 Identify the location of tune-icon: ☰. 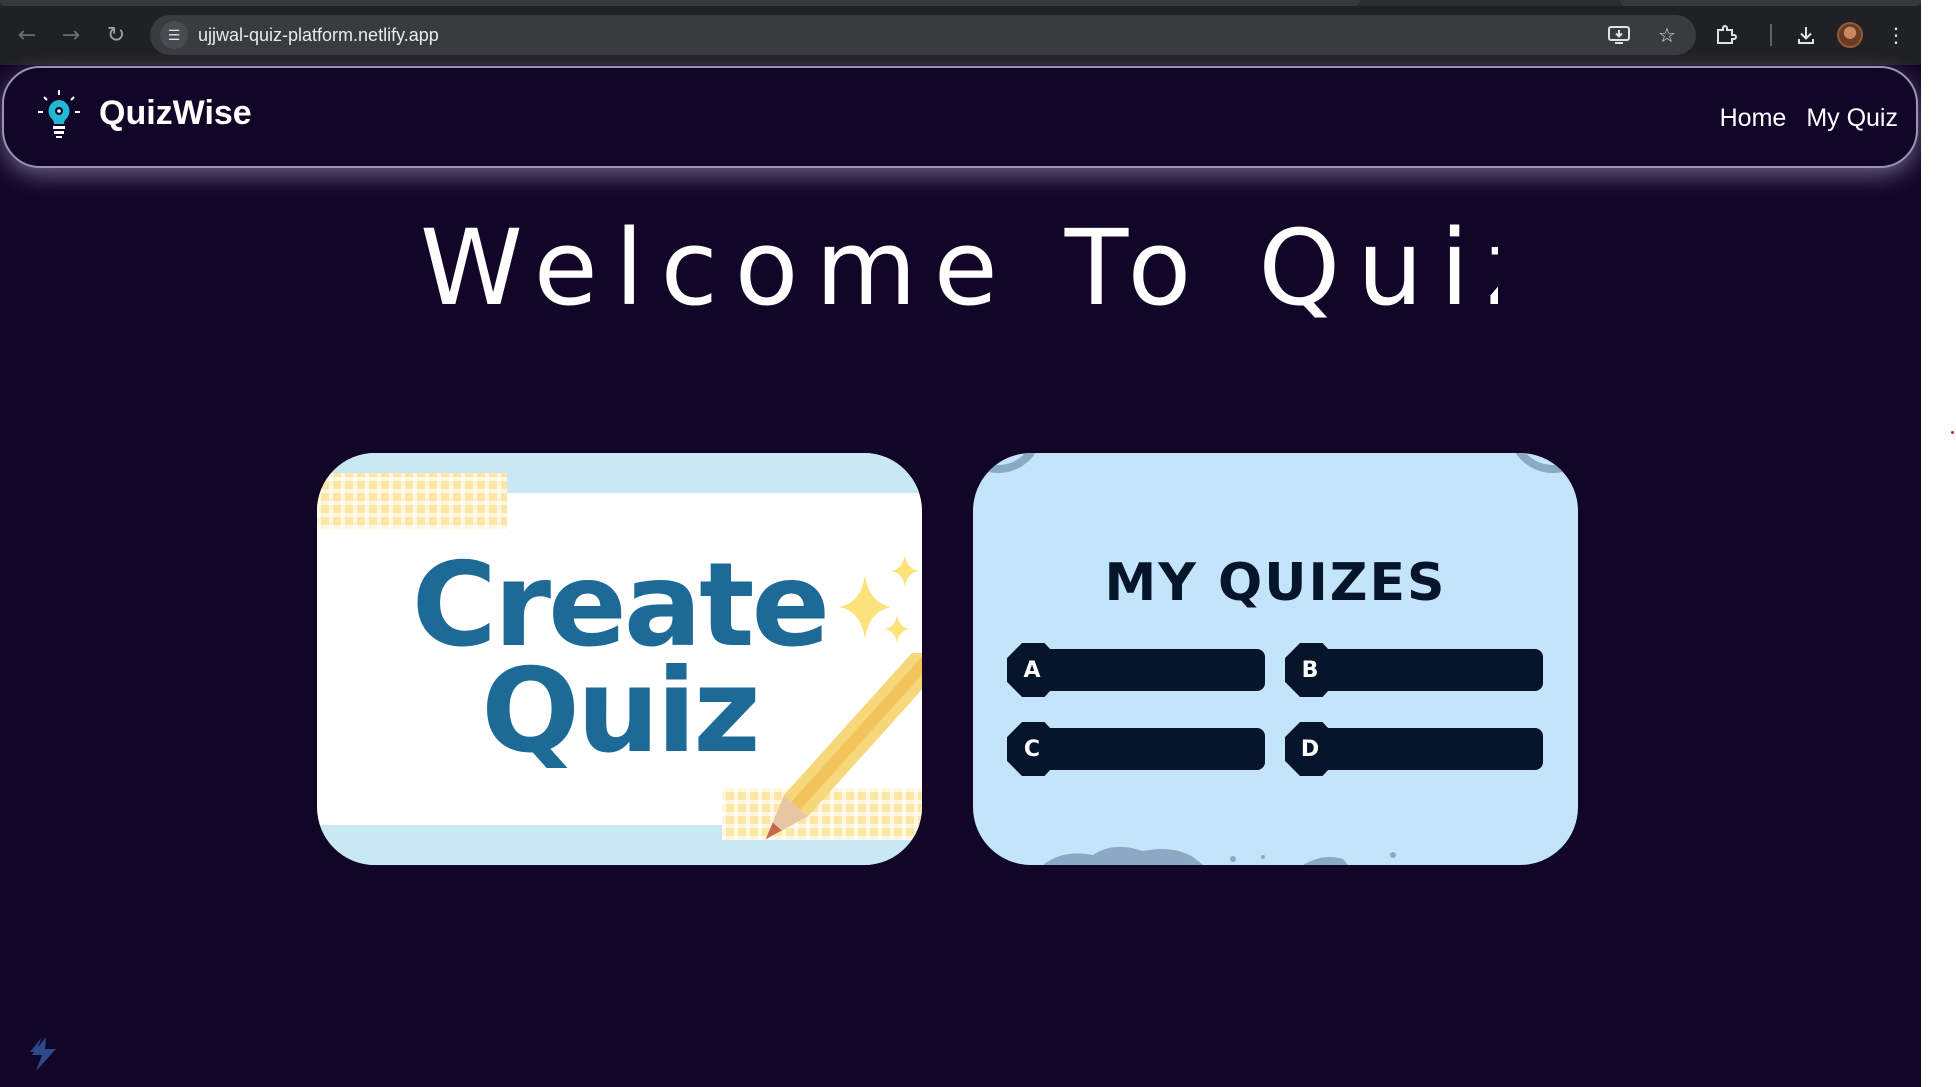
(174, 34).